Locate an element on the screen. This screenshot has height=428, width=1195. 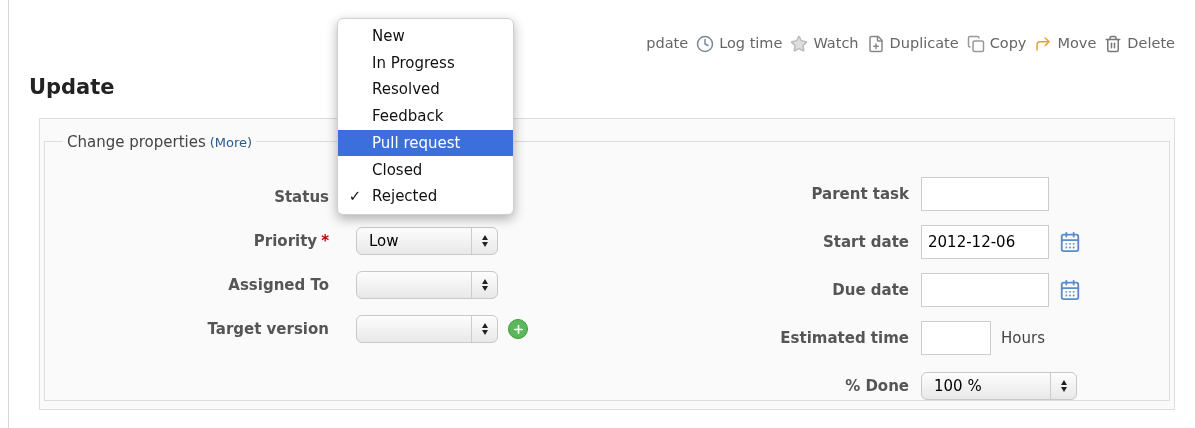
toolbar-link: Duplicate is located at coordinates (924, 44).